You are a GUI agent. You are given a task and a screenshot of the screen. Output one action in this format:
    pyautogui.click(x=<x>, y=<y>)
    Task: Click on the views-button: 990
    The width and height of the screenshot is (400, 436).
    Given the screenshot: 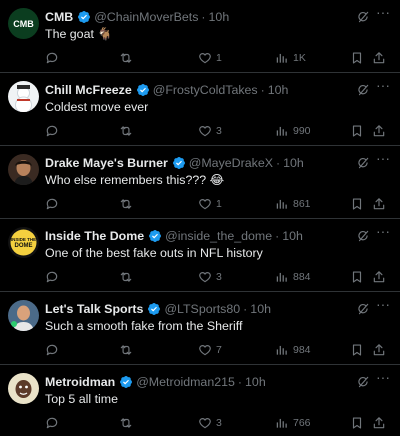 What is the action you would take?
    pyautogui.click(x=293, y=131)
    